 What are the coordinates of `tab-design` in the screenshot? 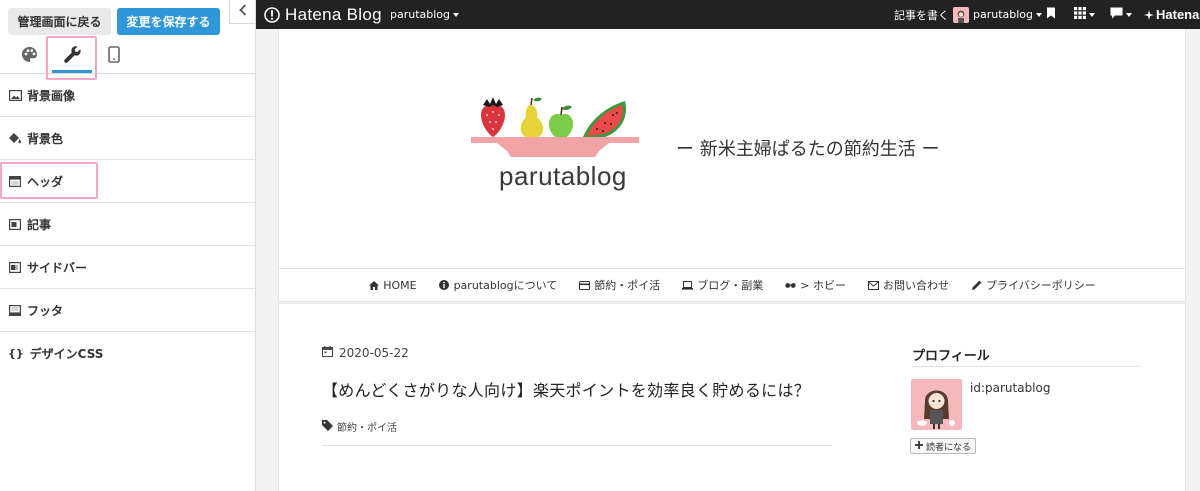 It's located at (29, 56).